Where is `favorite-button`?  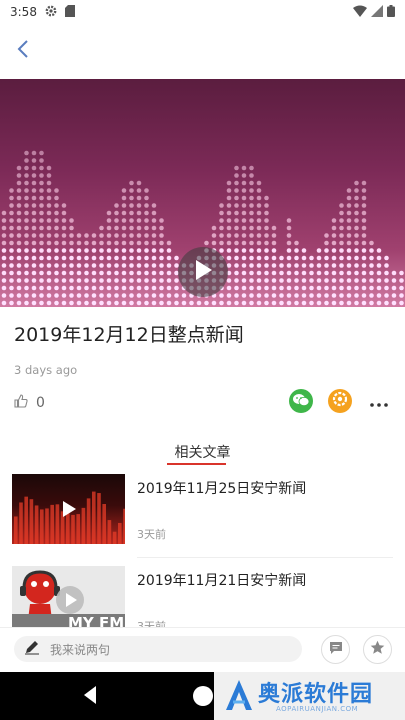 favorite-button is located at coordinates (377, 649).